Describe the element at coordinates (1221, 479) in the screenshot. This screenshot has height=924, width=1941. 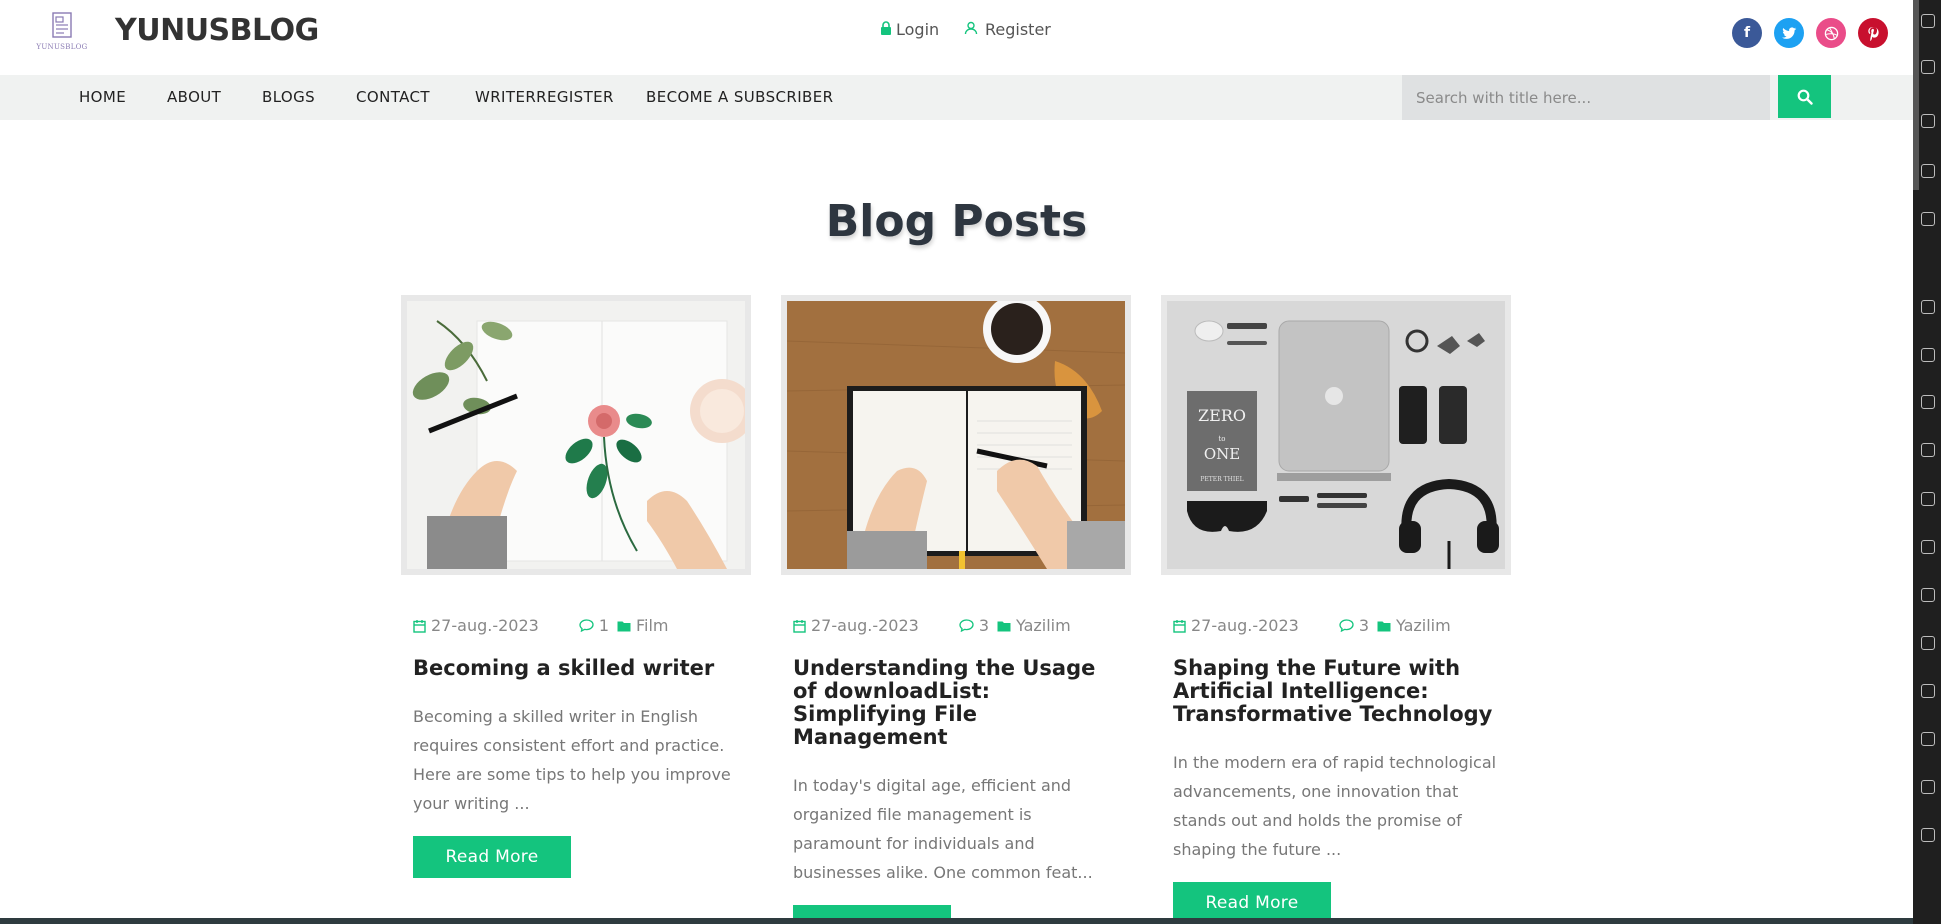
I see `svg-text: PETER THIEL` at that location.